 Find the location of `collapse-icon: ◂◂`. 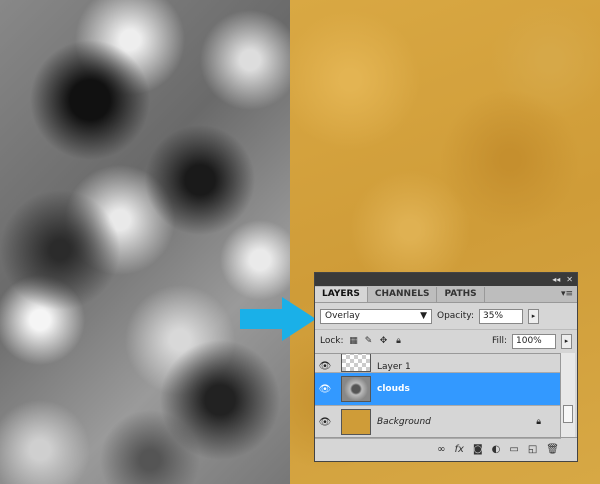

collapse-icon: ◂◂ is located at coordinates (556, 279).